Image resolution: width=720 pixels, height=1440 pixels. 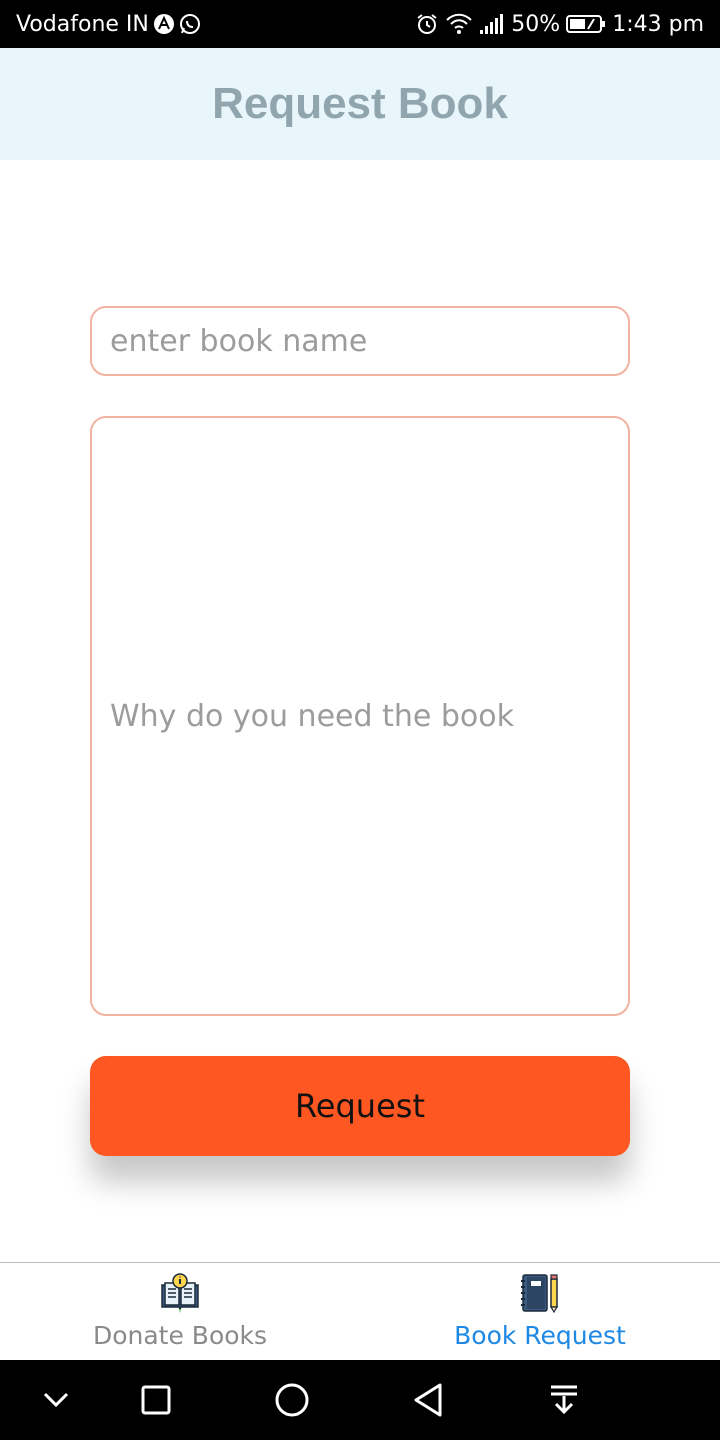 What do you see at coordinates (180, 1335) in the screenshot?
I see `tab-donate-books-label: Donate Books` at bounding box center [180, 1335].